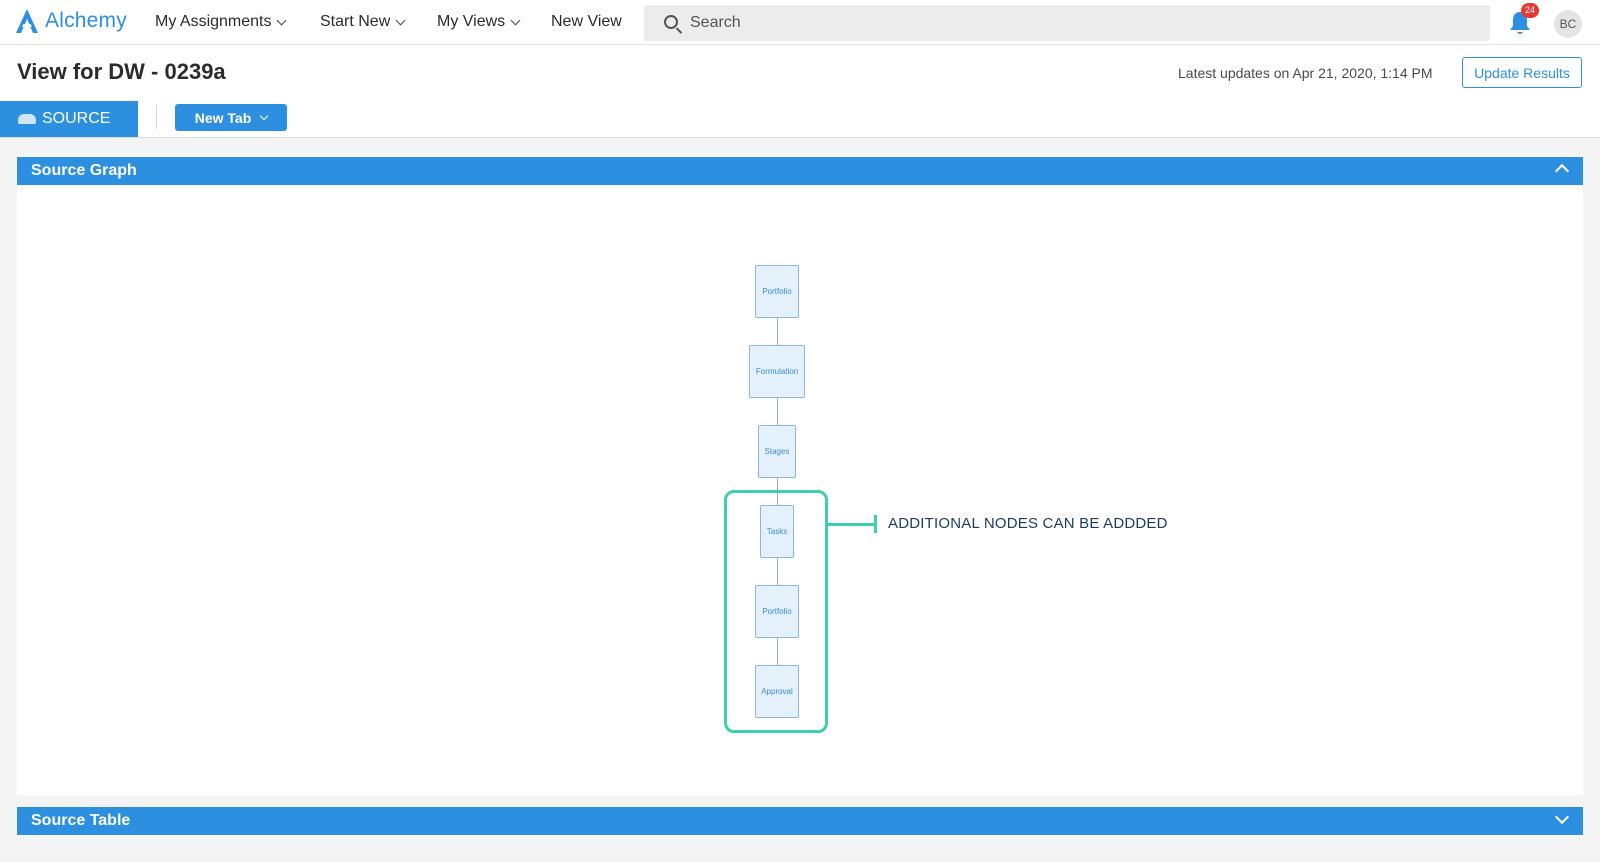 This screenshot has width=1600, height=862. Describe the element at coordinates (1522, 72) in the screenshot. I see `update-results-button: Update Results` at that location.